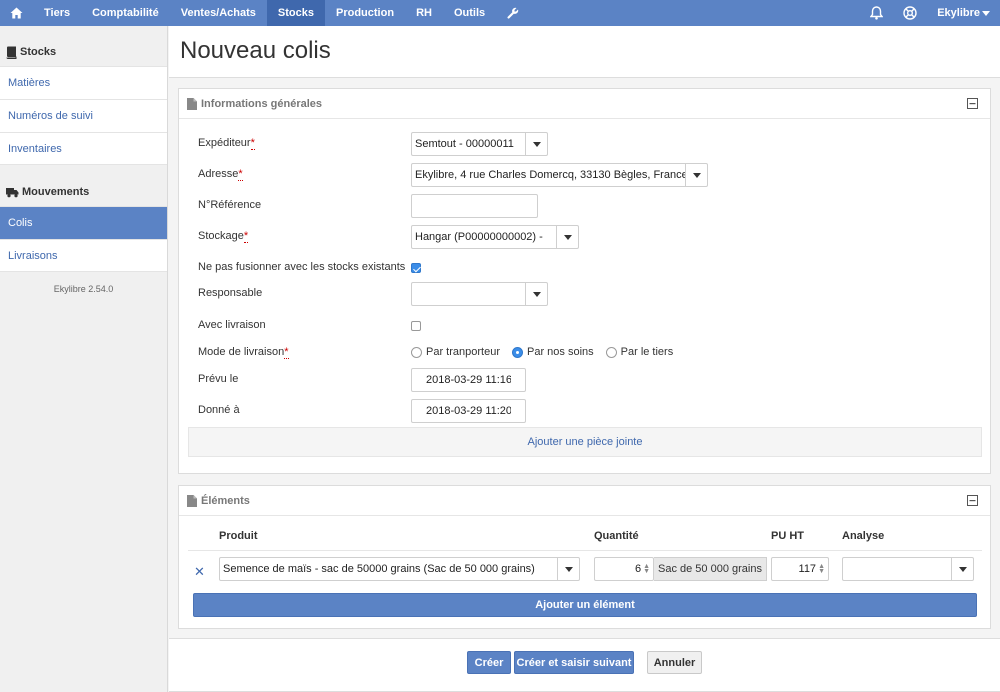 This screenshot has width=1000, height=692. What do you see at coordinates (463, 352) in the screenshot?
I see `radio-label: Par tranporteur` at bounding box center [463, 352].